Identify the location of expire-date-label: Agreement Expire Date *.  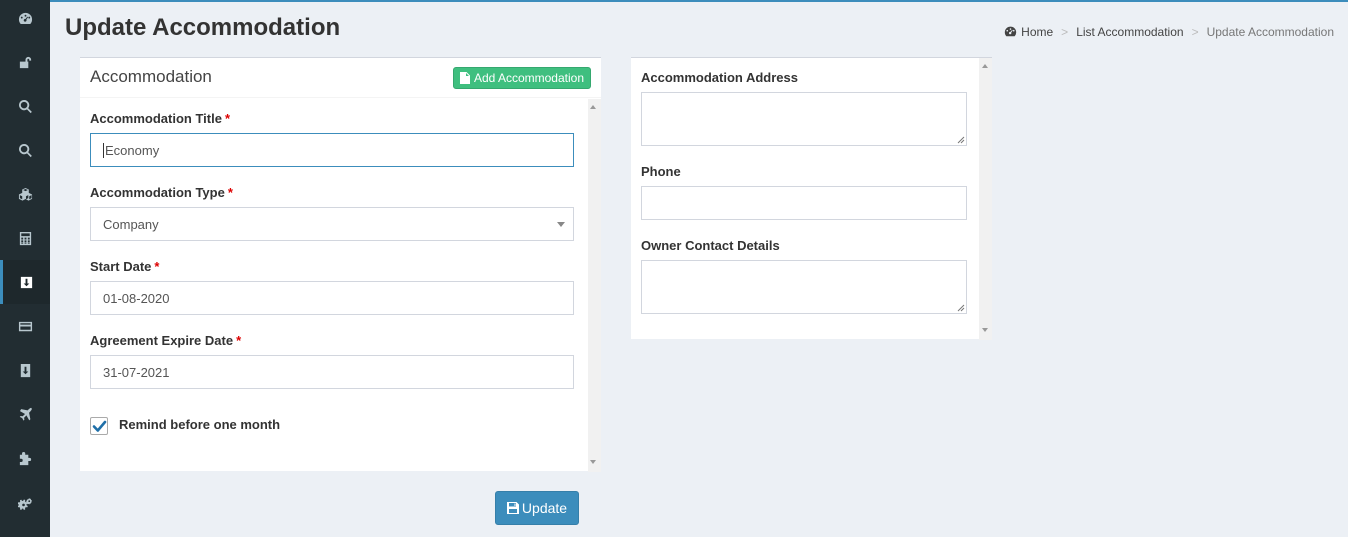
(166, 340).